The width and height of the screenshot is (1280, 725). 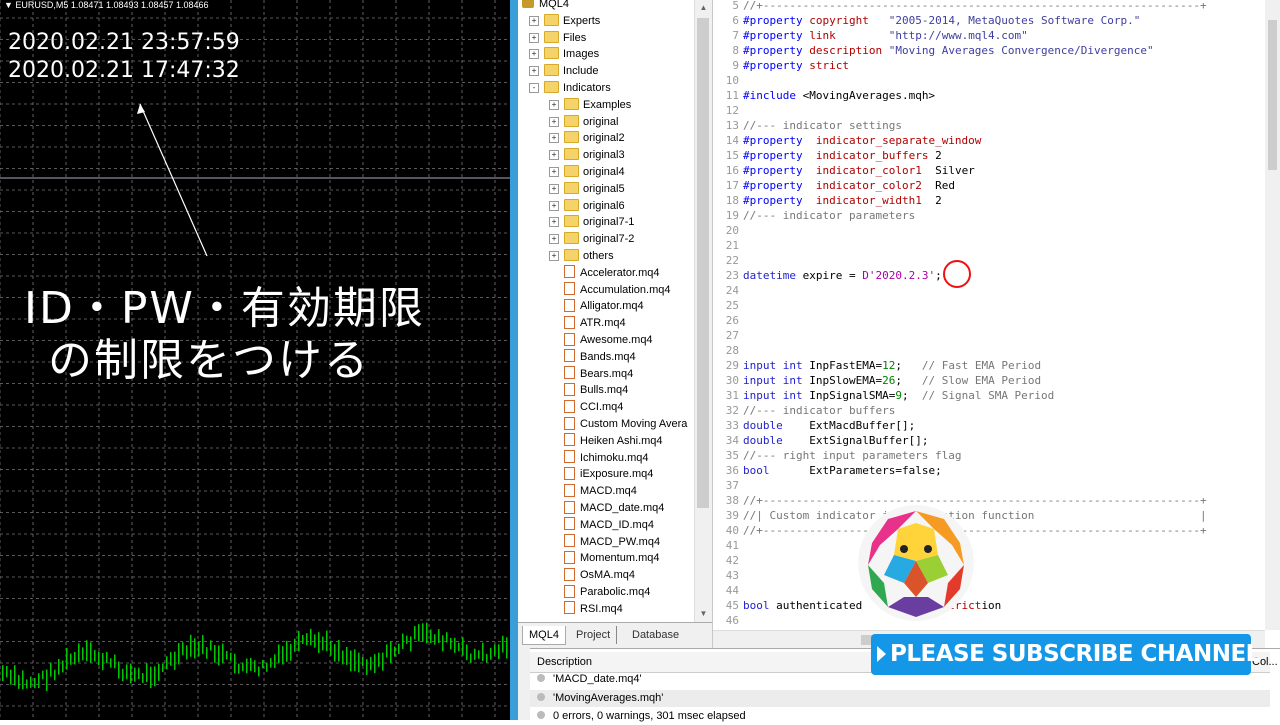 What do you see at coordinates (728, 260) in the screenshot?
I see `code-line: 22` at bounding box center [728, 260].